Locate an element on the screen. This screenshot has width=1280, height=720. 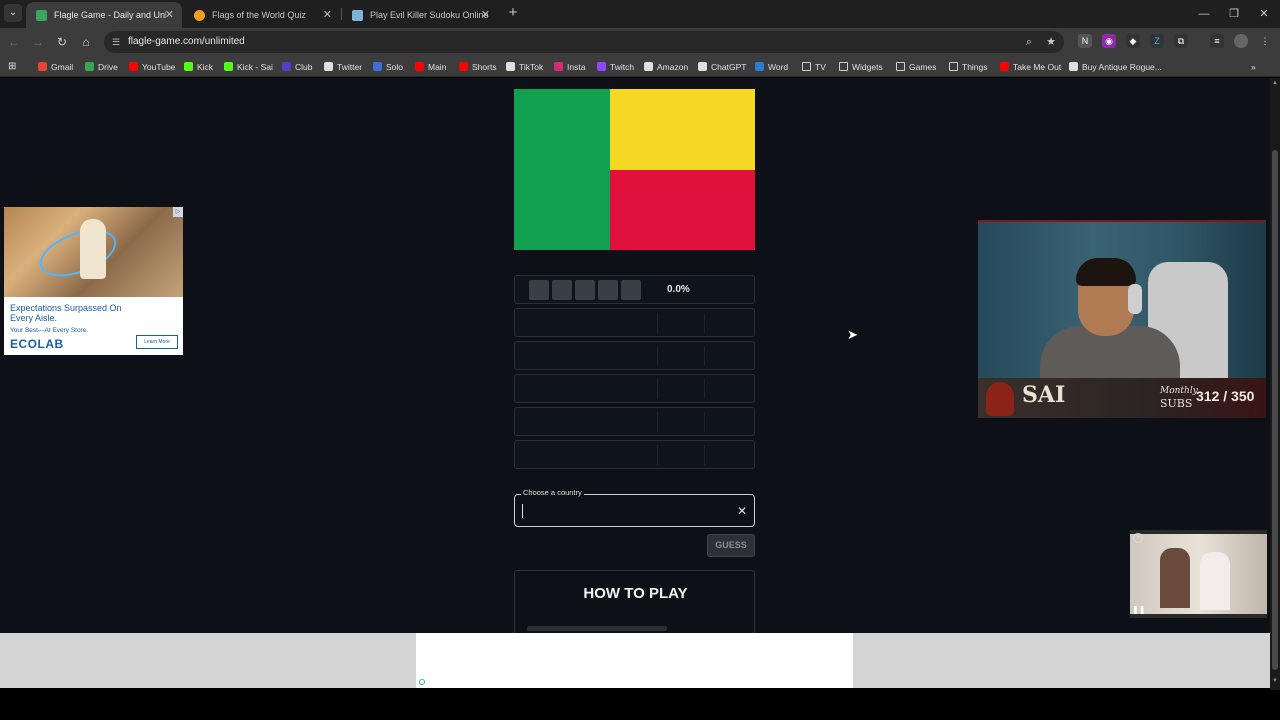
bookmark-label: Drive is located at coordinates (108, 66).